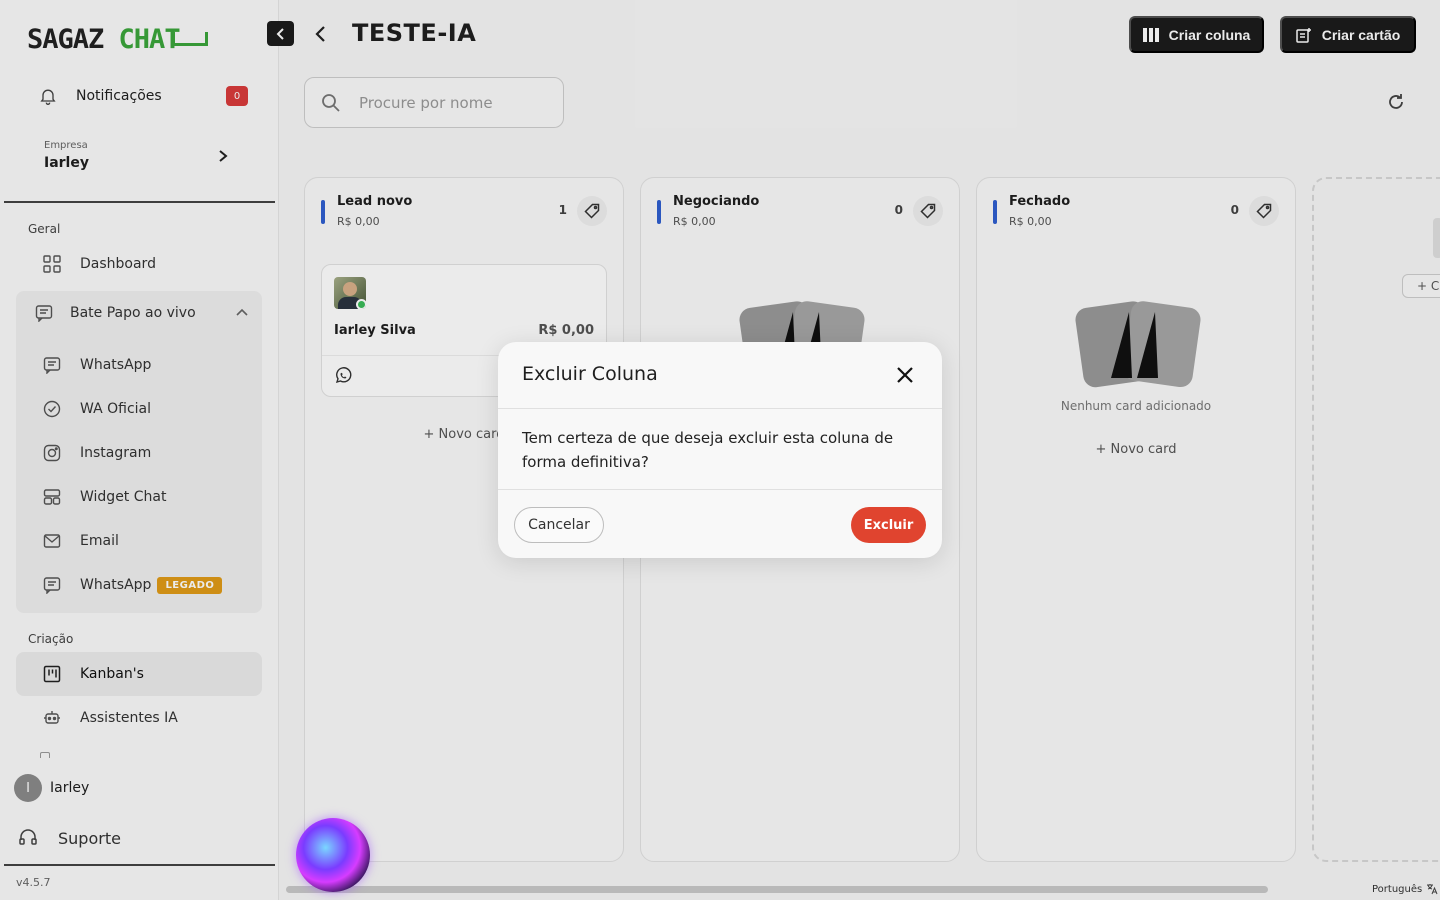 Image resolution: width=1440 pixels, height=900 pixels. Describe the element at coordinates (590, 374) in the screenshot. I see `dialog-title: Excluir Coluna` at that location.